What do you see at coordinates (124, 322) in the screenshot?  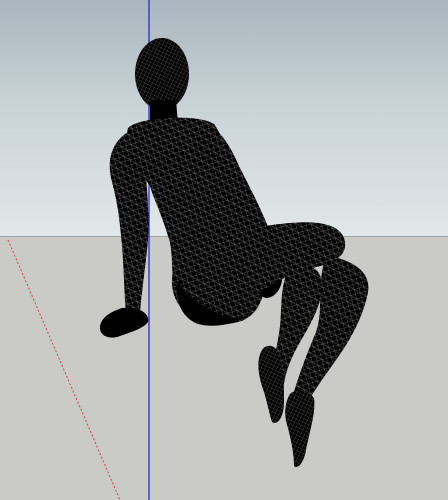 I see `figure-left-hand` at bounding box center [124, 322].